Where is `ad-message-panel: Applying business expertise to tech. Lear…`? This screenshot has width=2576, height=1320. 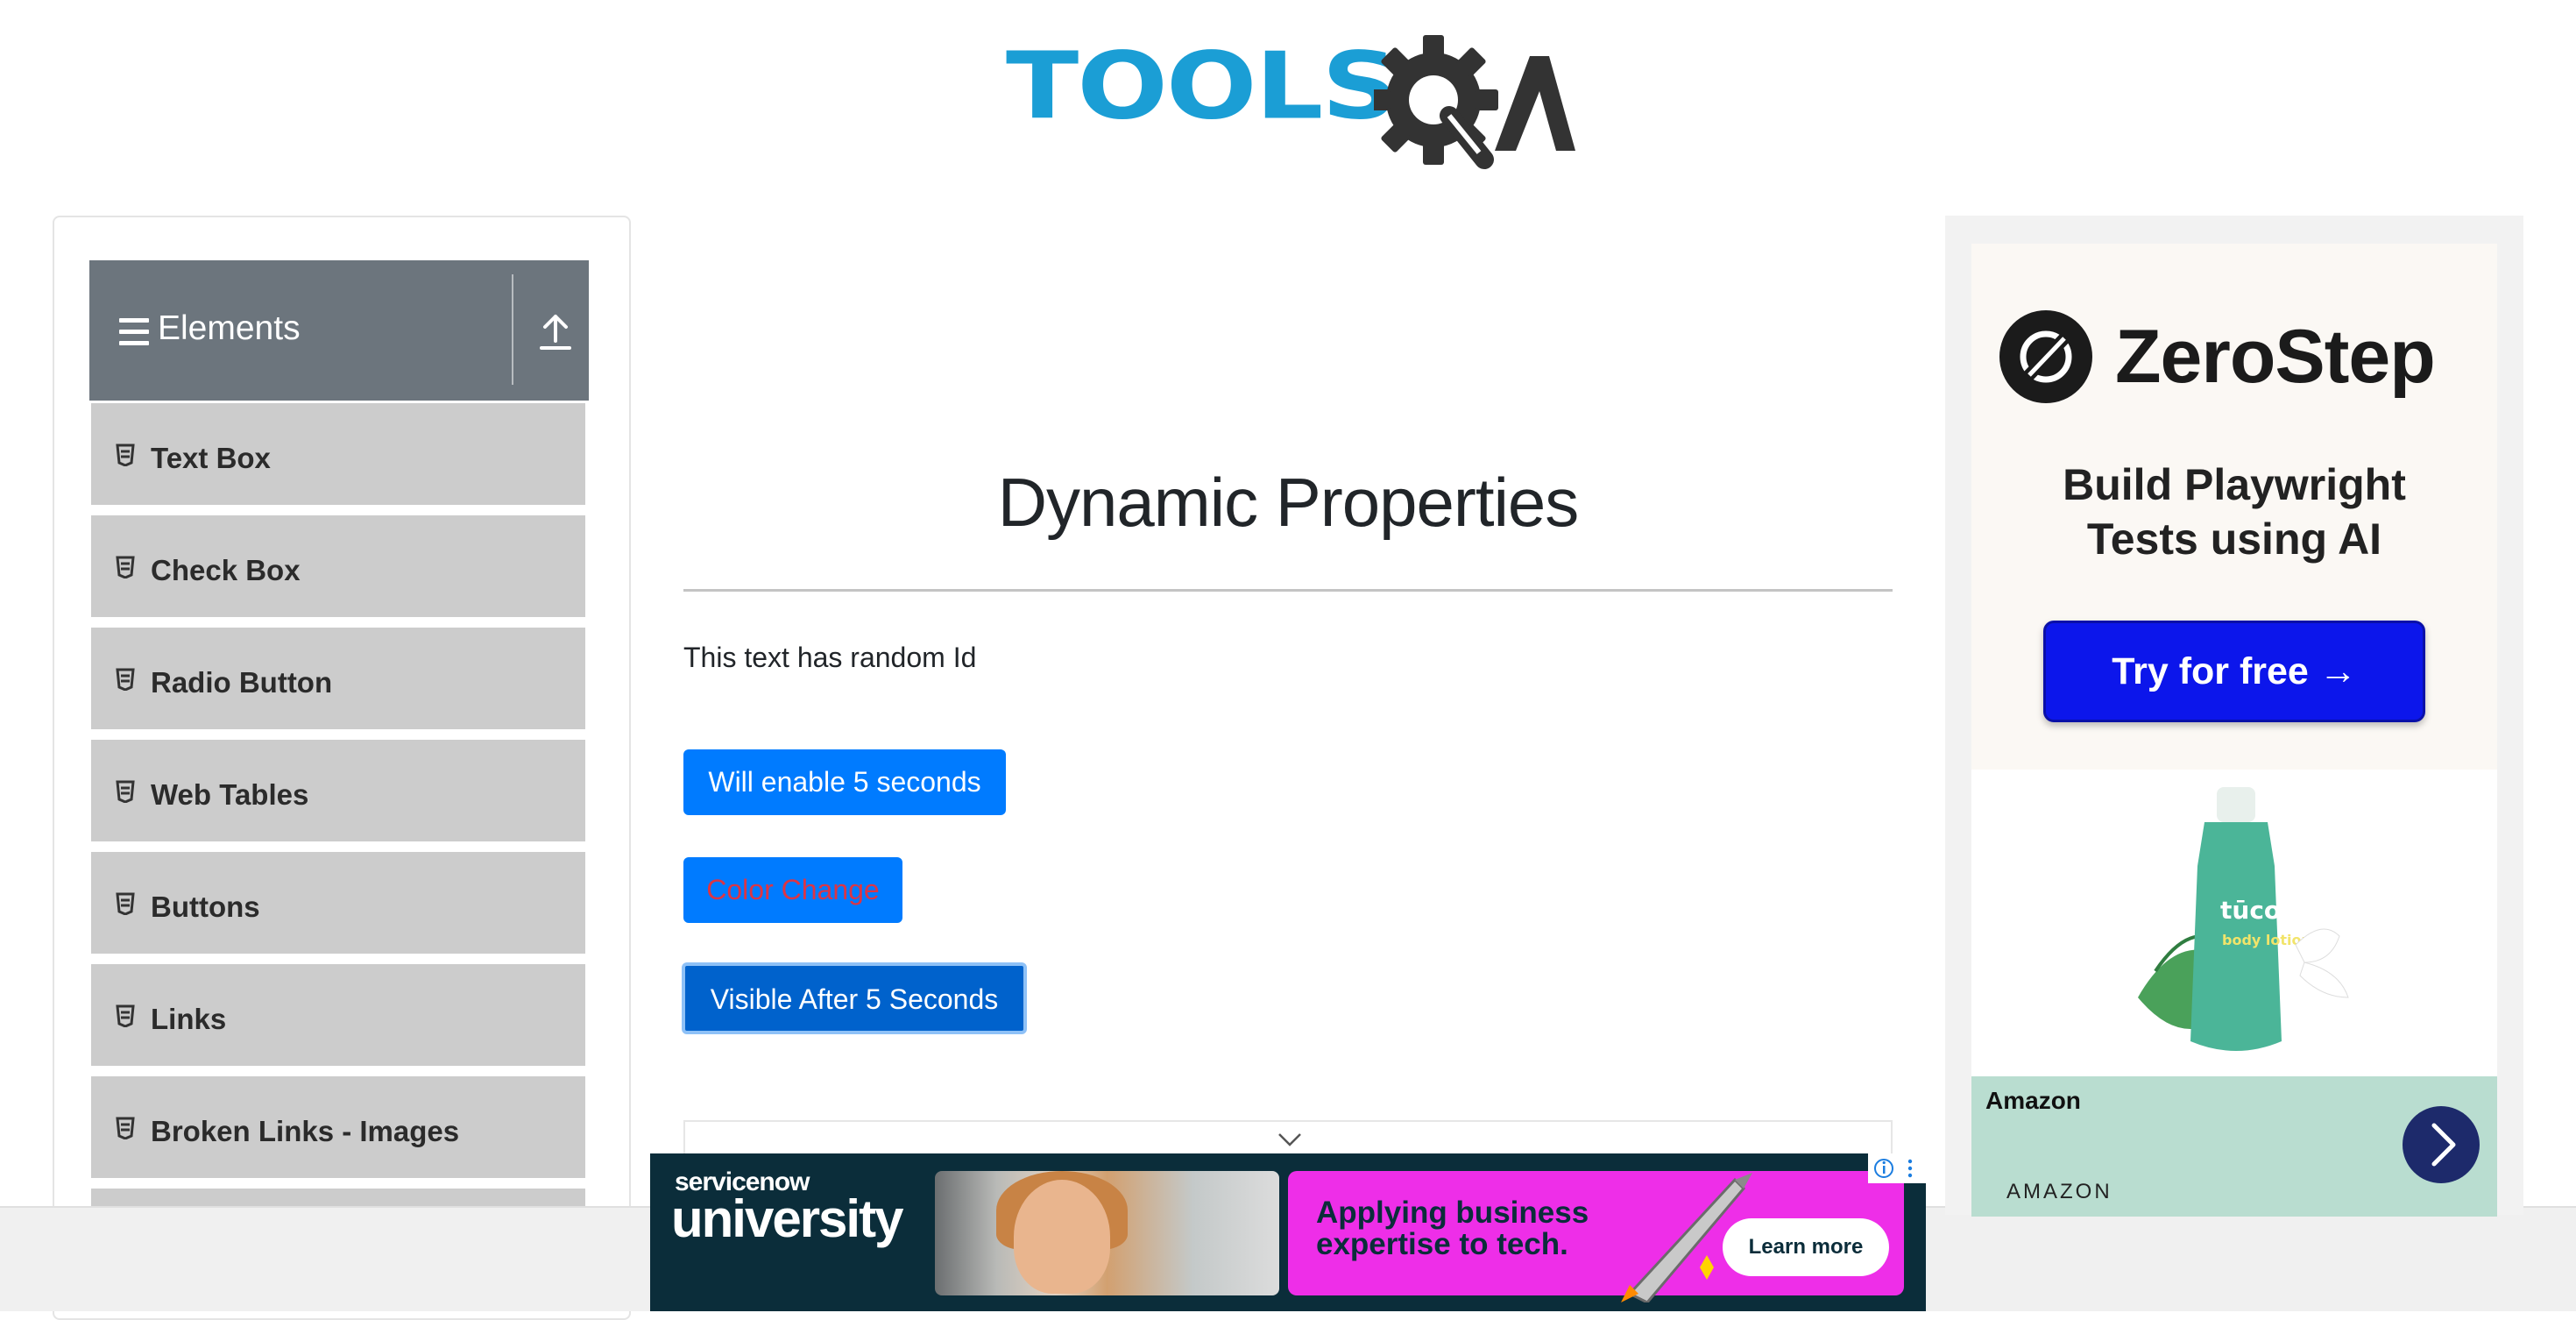 ad-message-panel: Applying business expertise to tech. Lear… is located at coordinates (1596, 1236).